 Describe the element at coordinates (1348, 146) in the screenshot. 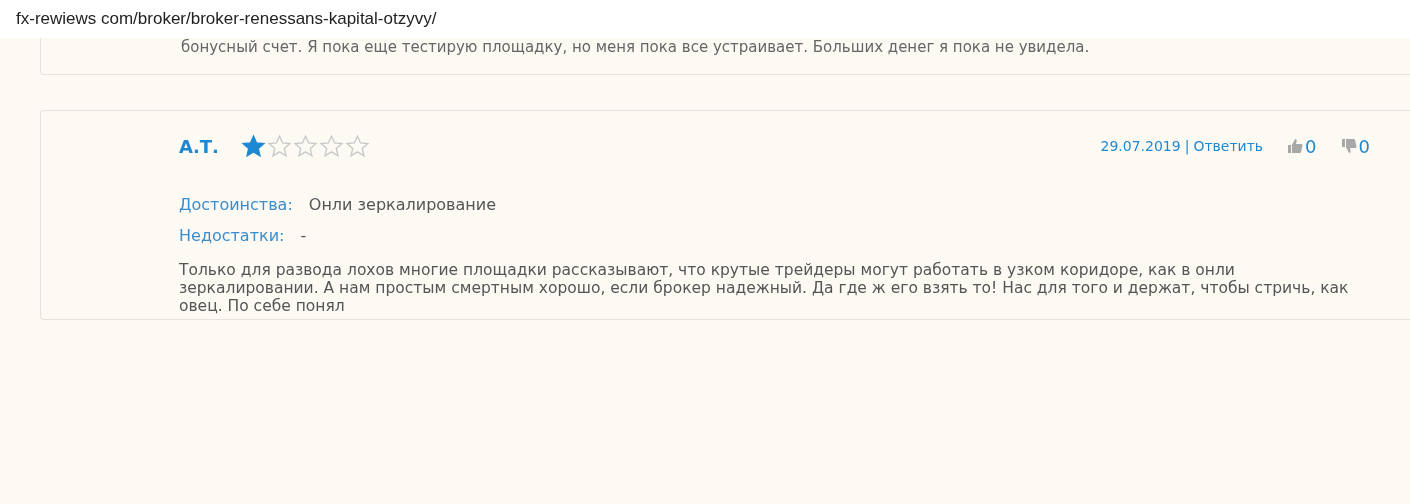

I see `thumbs-down-icon` at that location.